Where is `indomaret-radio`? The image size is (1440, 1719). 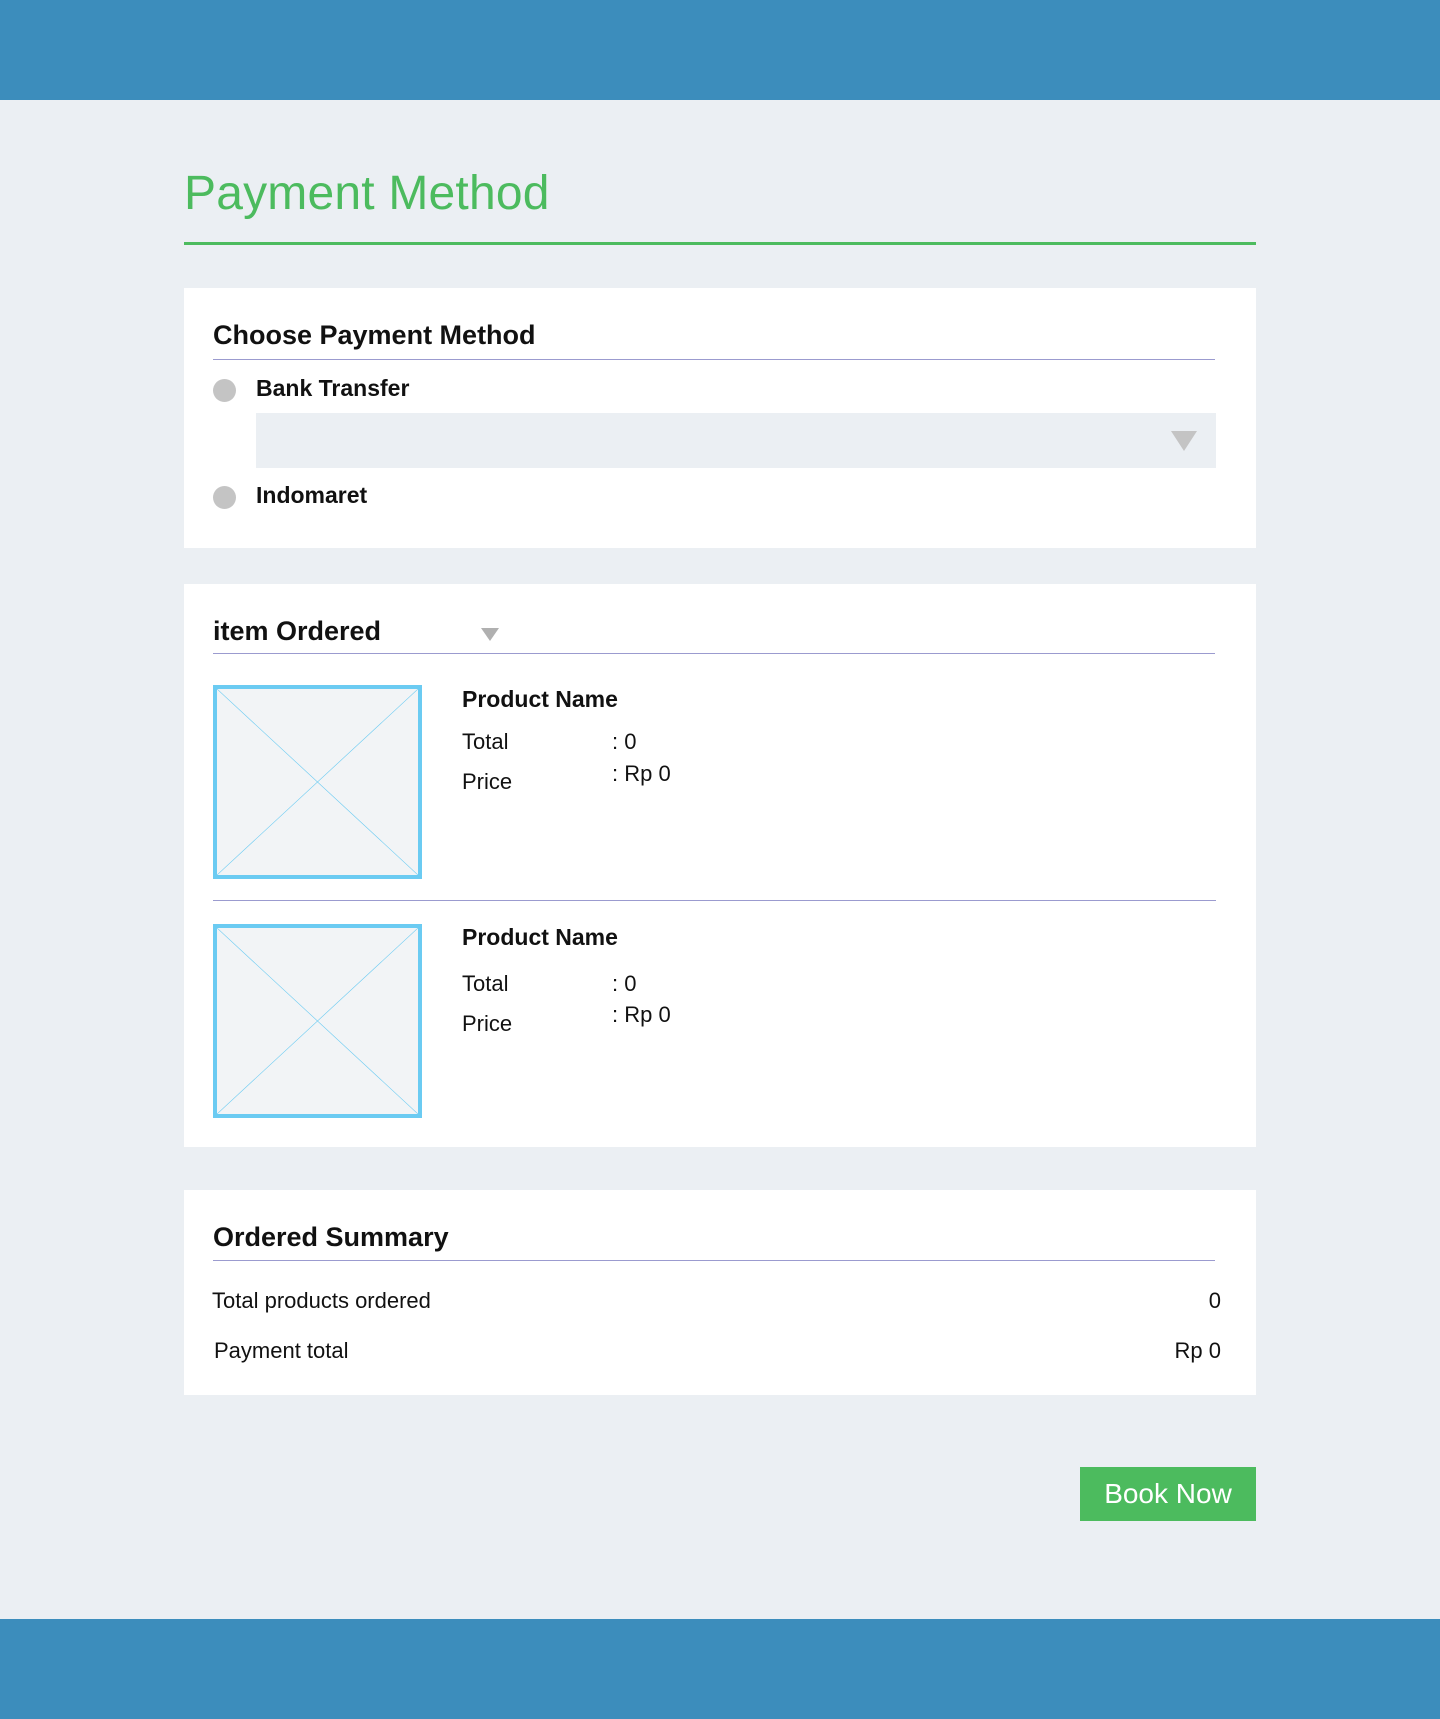 indomaret-radio is located at coordinates (224, 497).